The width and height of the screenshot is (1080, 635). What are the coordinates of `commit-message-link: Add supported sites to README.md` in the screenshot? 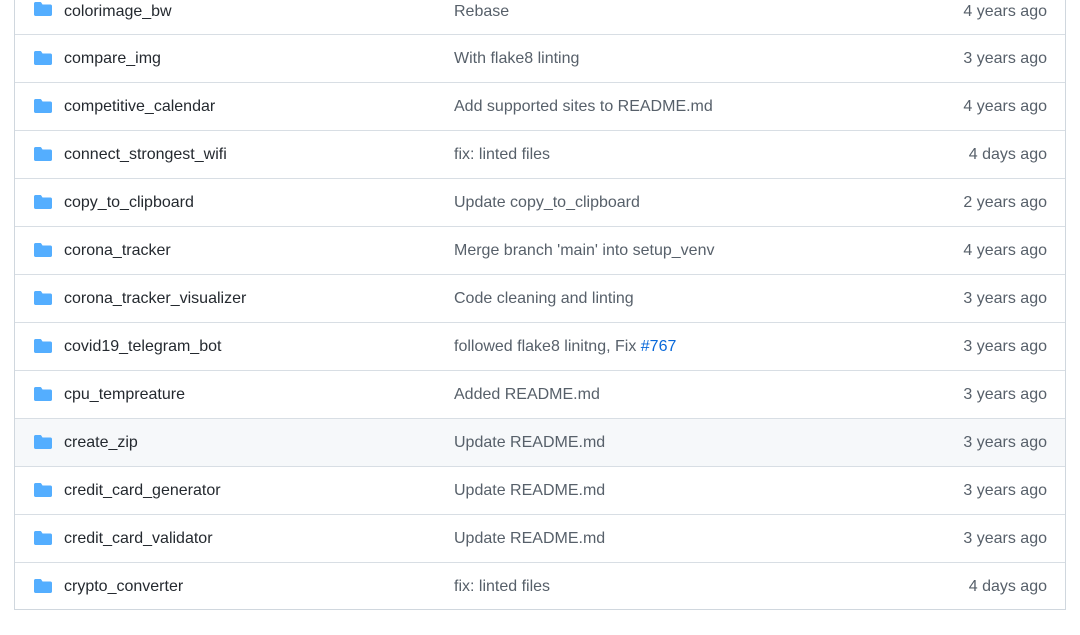 It's located at (583, 106).